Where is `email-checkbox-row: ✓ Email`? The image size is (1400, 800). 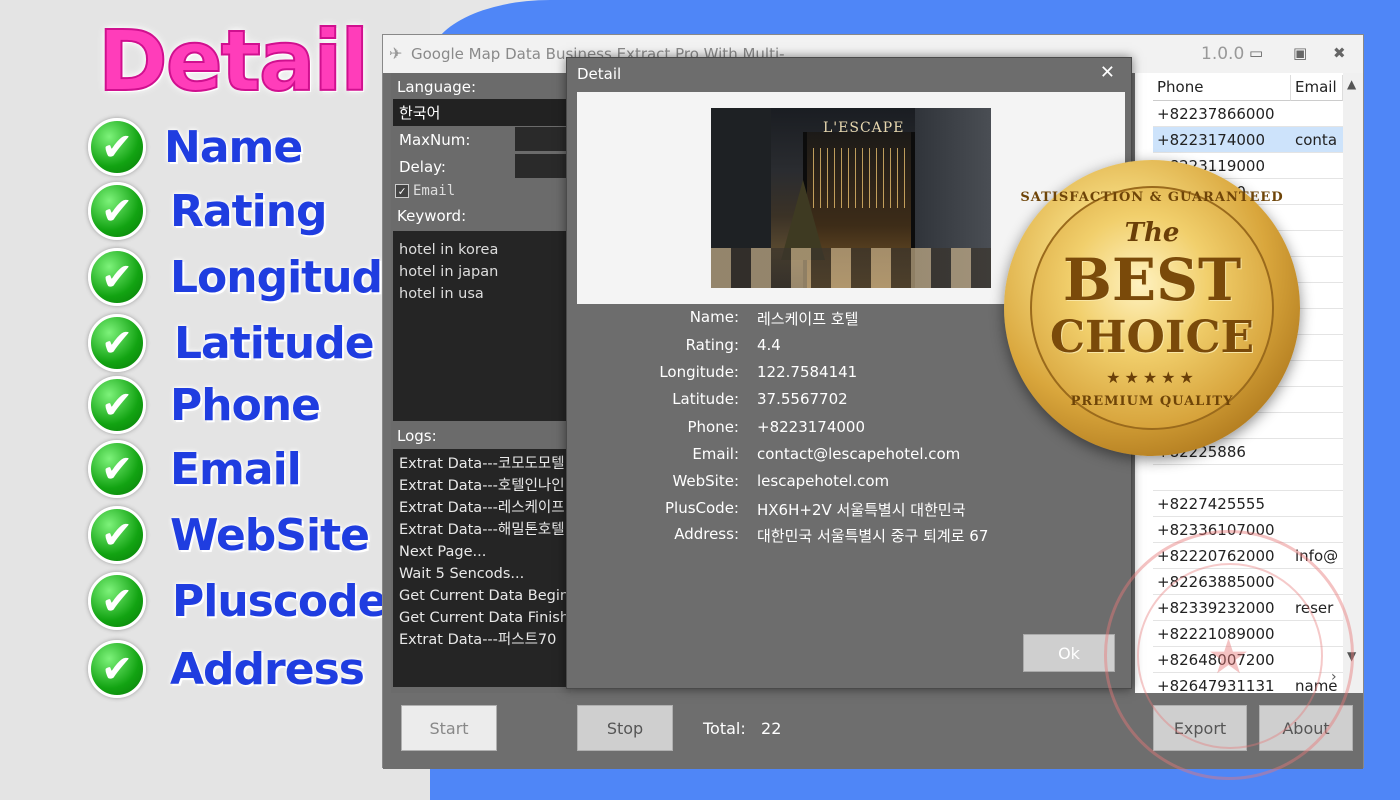 email-checkbox-row: ✓ Email is located at coordinates (425, 191).